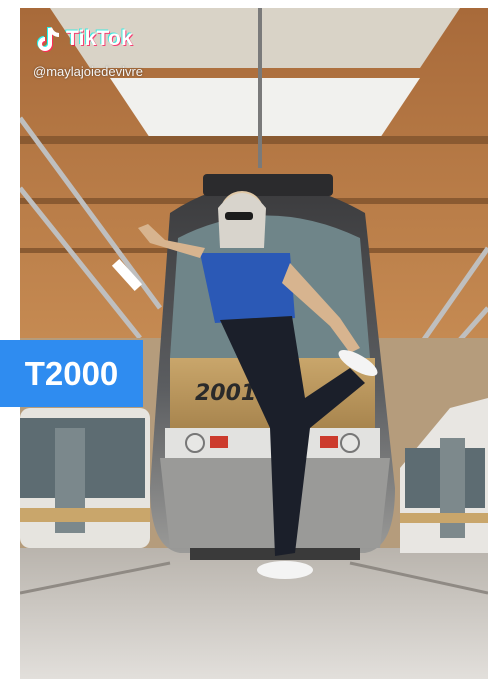  I want to click on tiktok-logo: TikTok, so click(84, 39).